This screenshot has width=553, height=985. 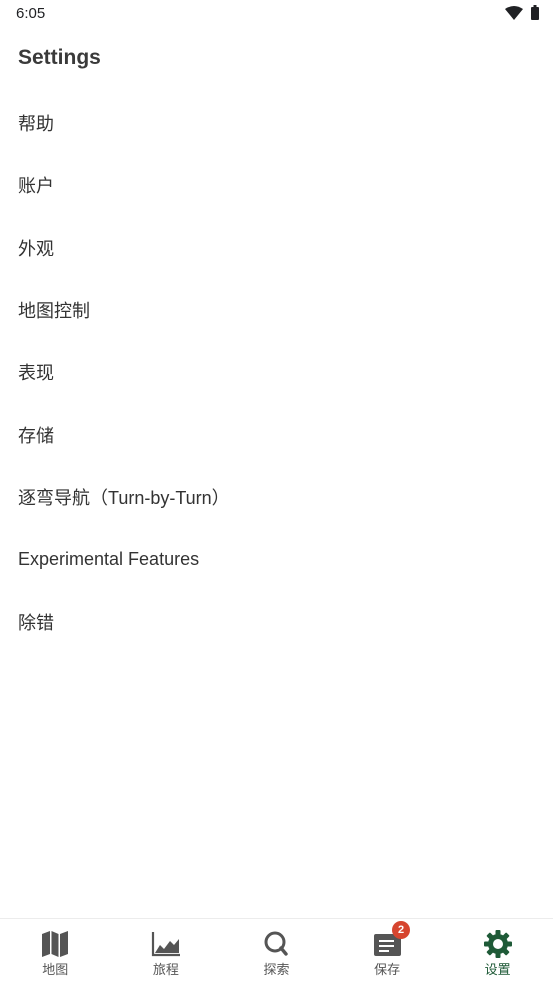 I want to click on settings-item-account: 账户, so click(x=276, y=185).